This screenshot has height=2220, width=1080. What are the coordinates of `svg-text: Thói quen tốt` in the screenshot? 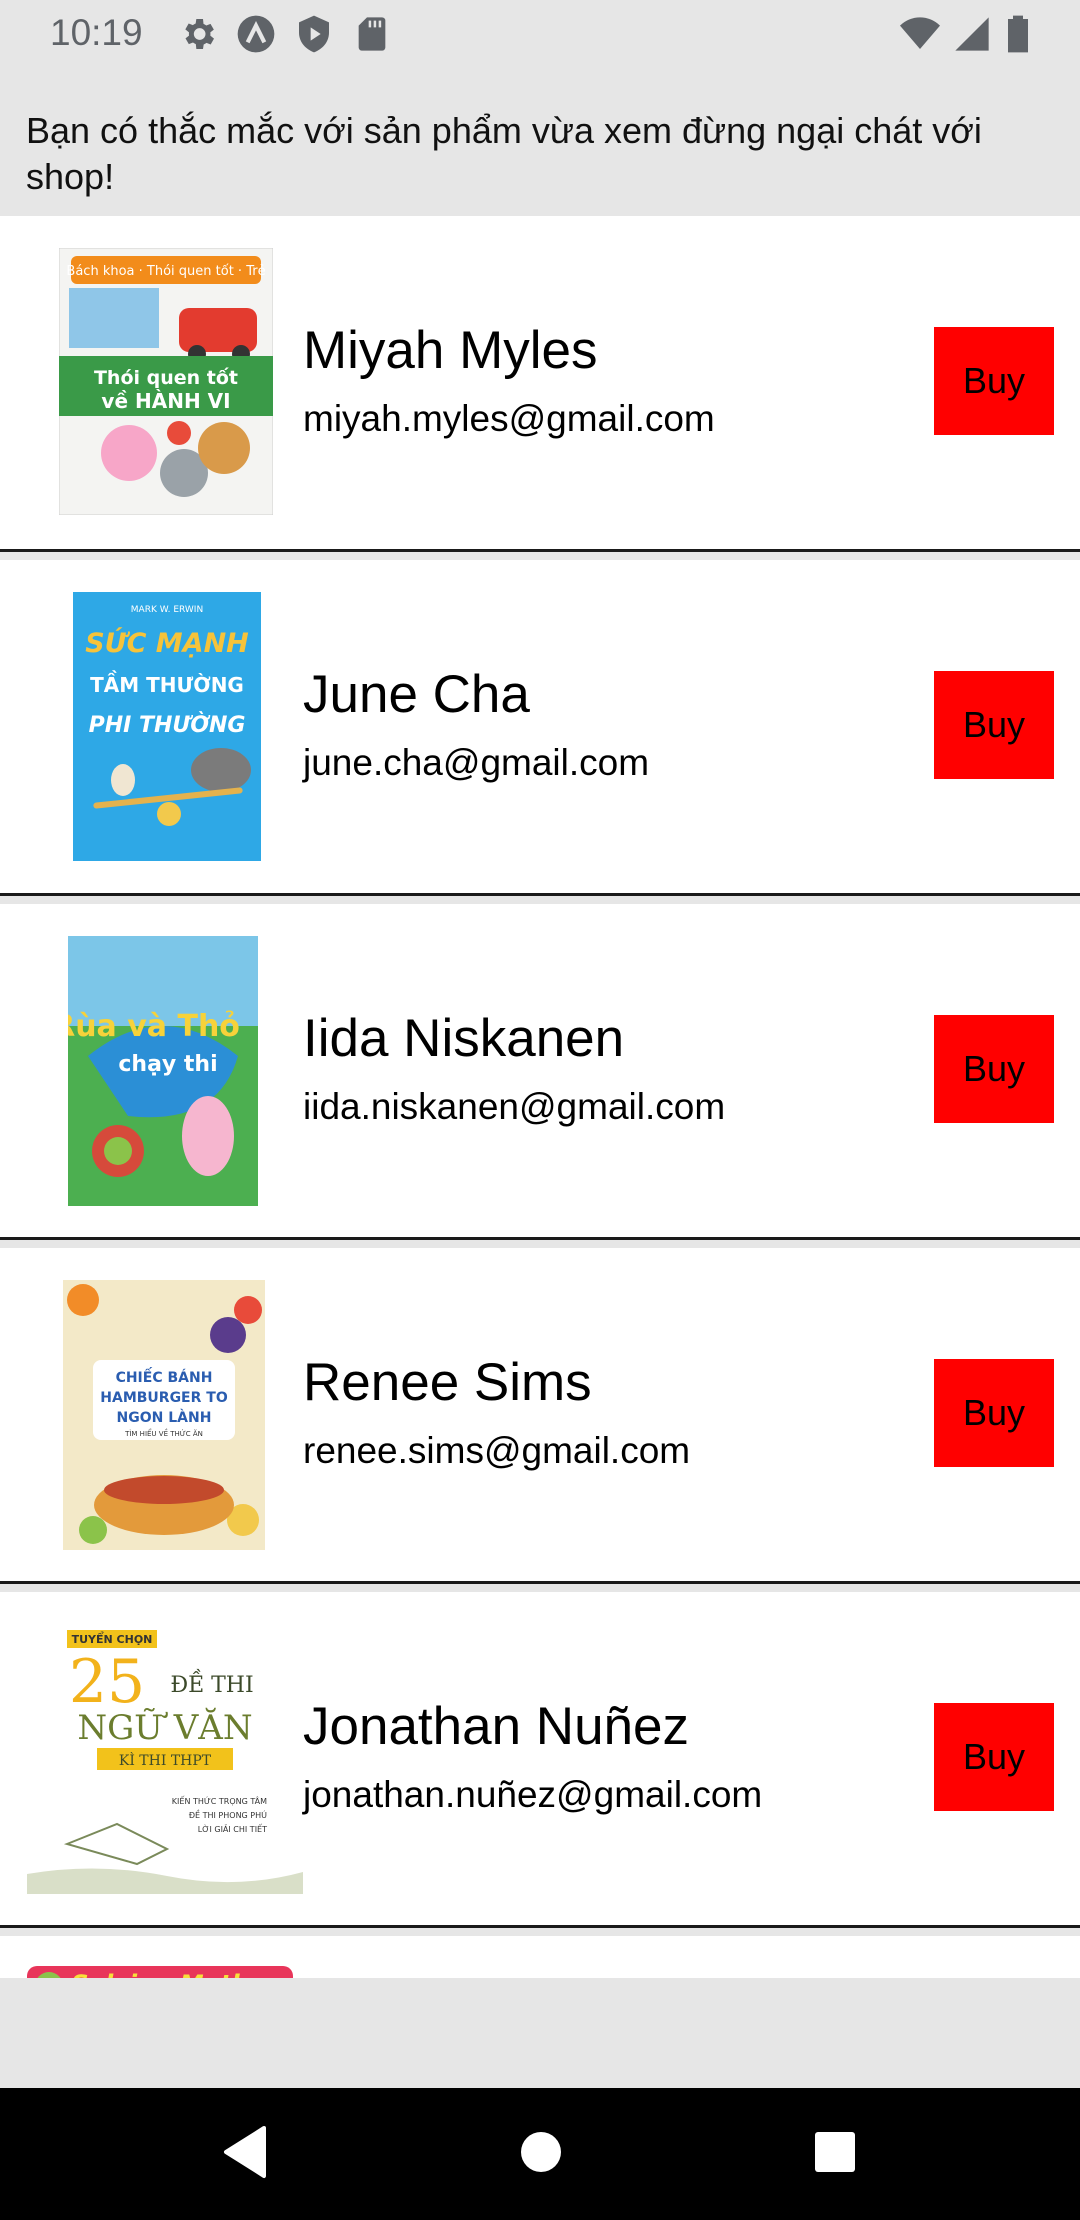 It's located at (166, 377).